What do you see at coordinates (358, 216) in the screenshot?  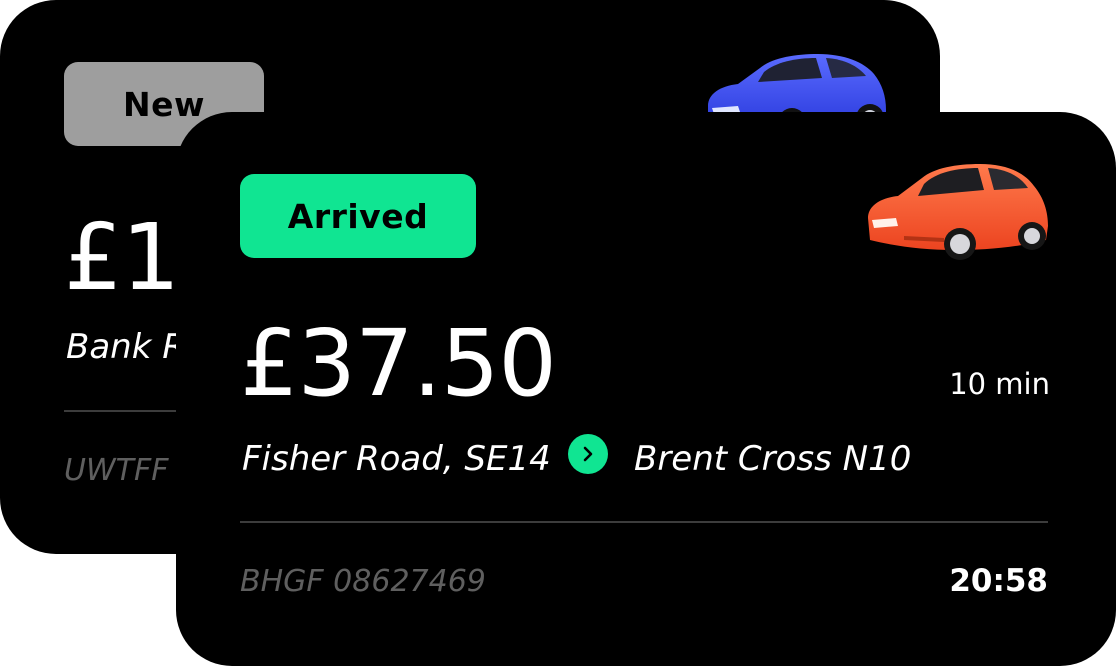 I see `status-badge-arrived: Arrived` at bounding box center [358, 216].